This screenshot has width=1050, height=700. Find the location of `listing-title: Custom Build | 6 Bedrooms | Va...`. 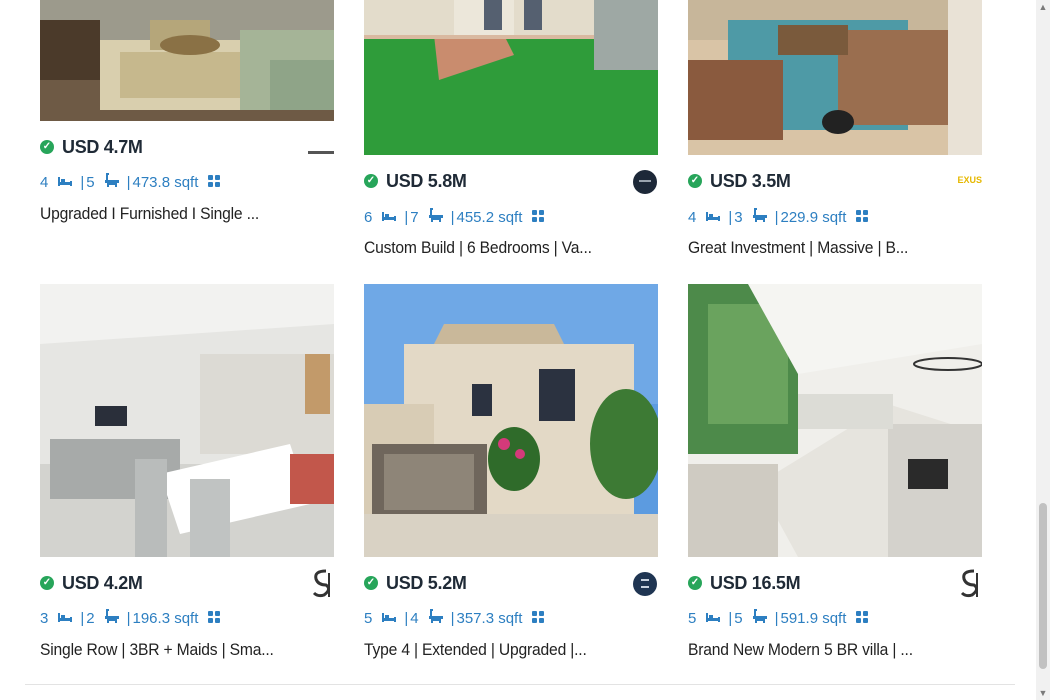

listing-title: Custom Build | 6 Bedrooms | Va... is located at coordinates (478, 248).